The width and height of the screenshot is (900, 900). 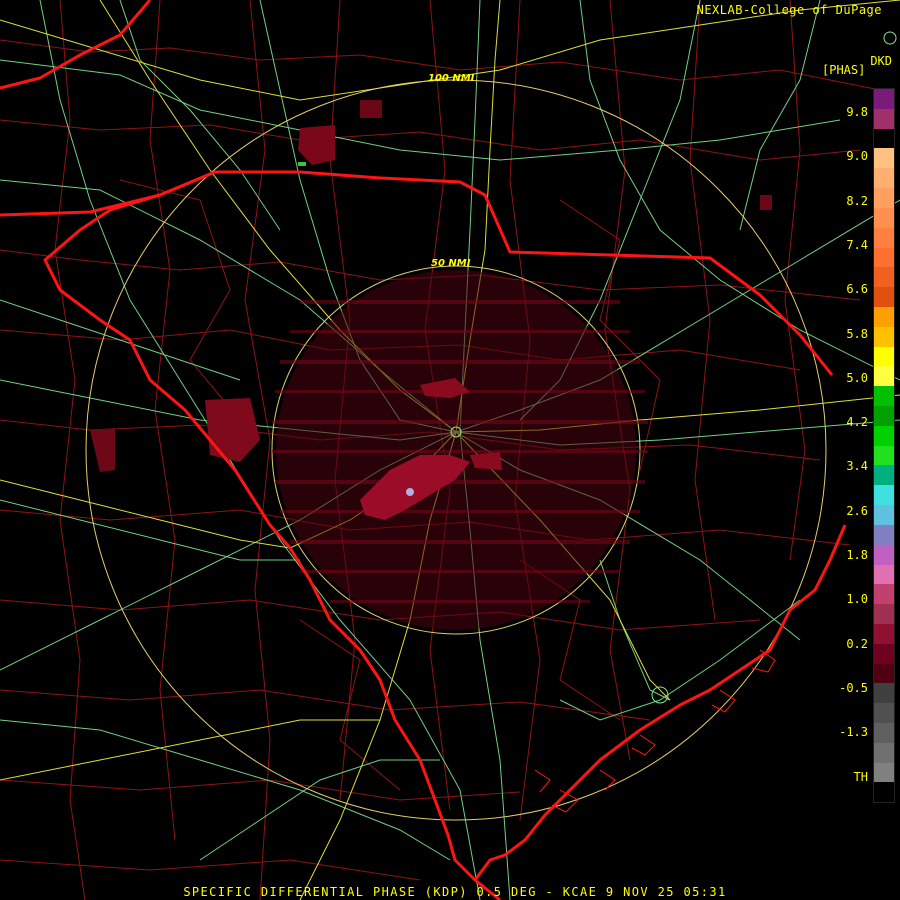 What do you see at coordinates (857, 244) in the screenshot?
I see `color-scale-label: 7.4` at bounding box center [857, 244].